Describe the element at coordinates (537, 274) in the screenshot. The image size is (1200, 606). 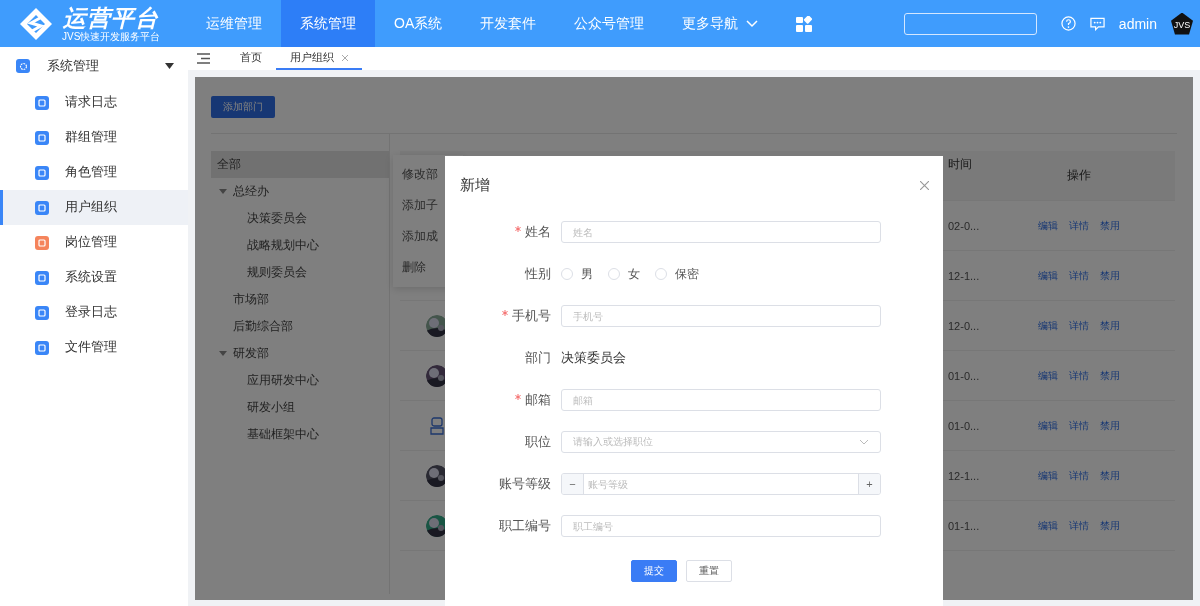
I see `field-label: 性别` at that location.